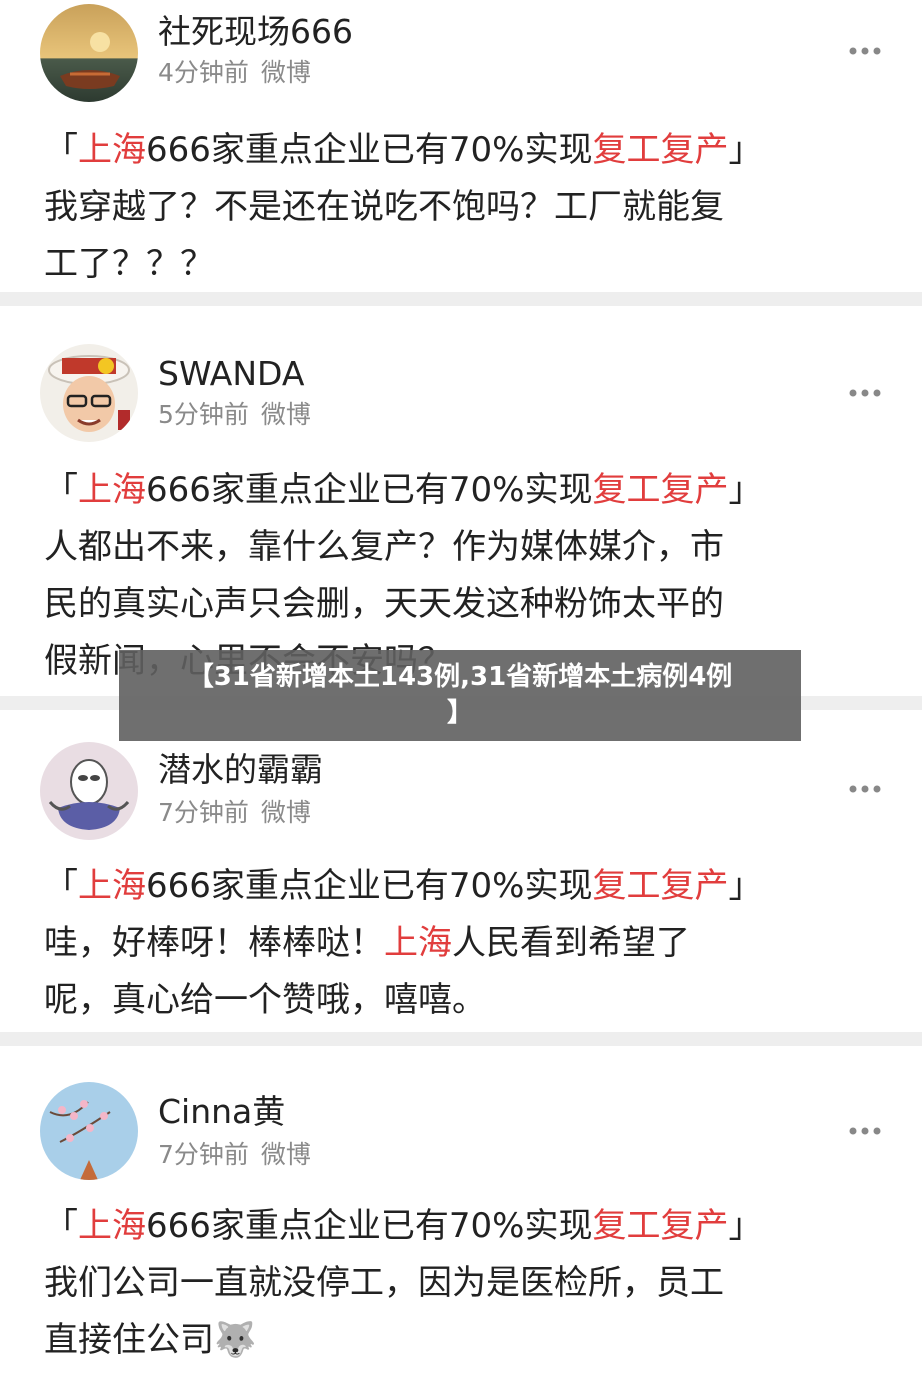  What do you see at coordinates (384, 604) in the screenshot?
I see `post-line: 民的真实心声只会删，天天发这种粉饰太平的` at bounding box center [384, 604].